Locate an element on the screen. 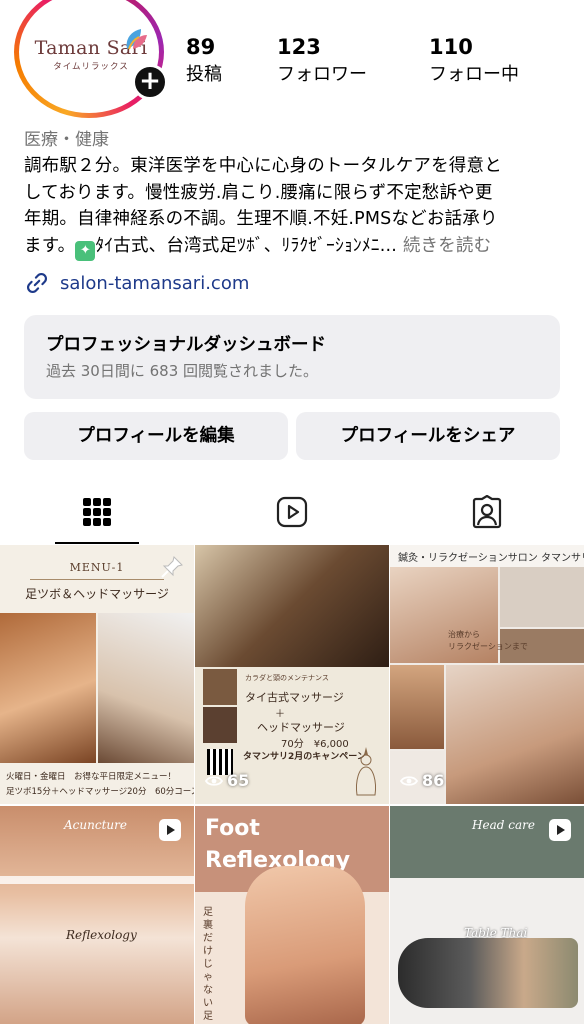  pin-icon is located at coordinates (172, 567).